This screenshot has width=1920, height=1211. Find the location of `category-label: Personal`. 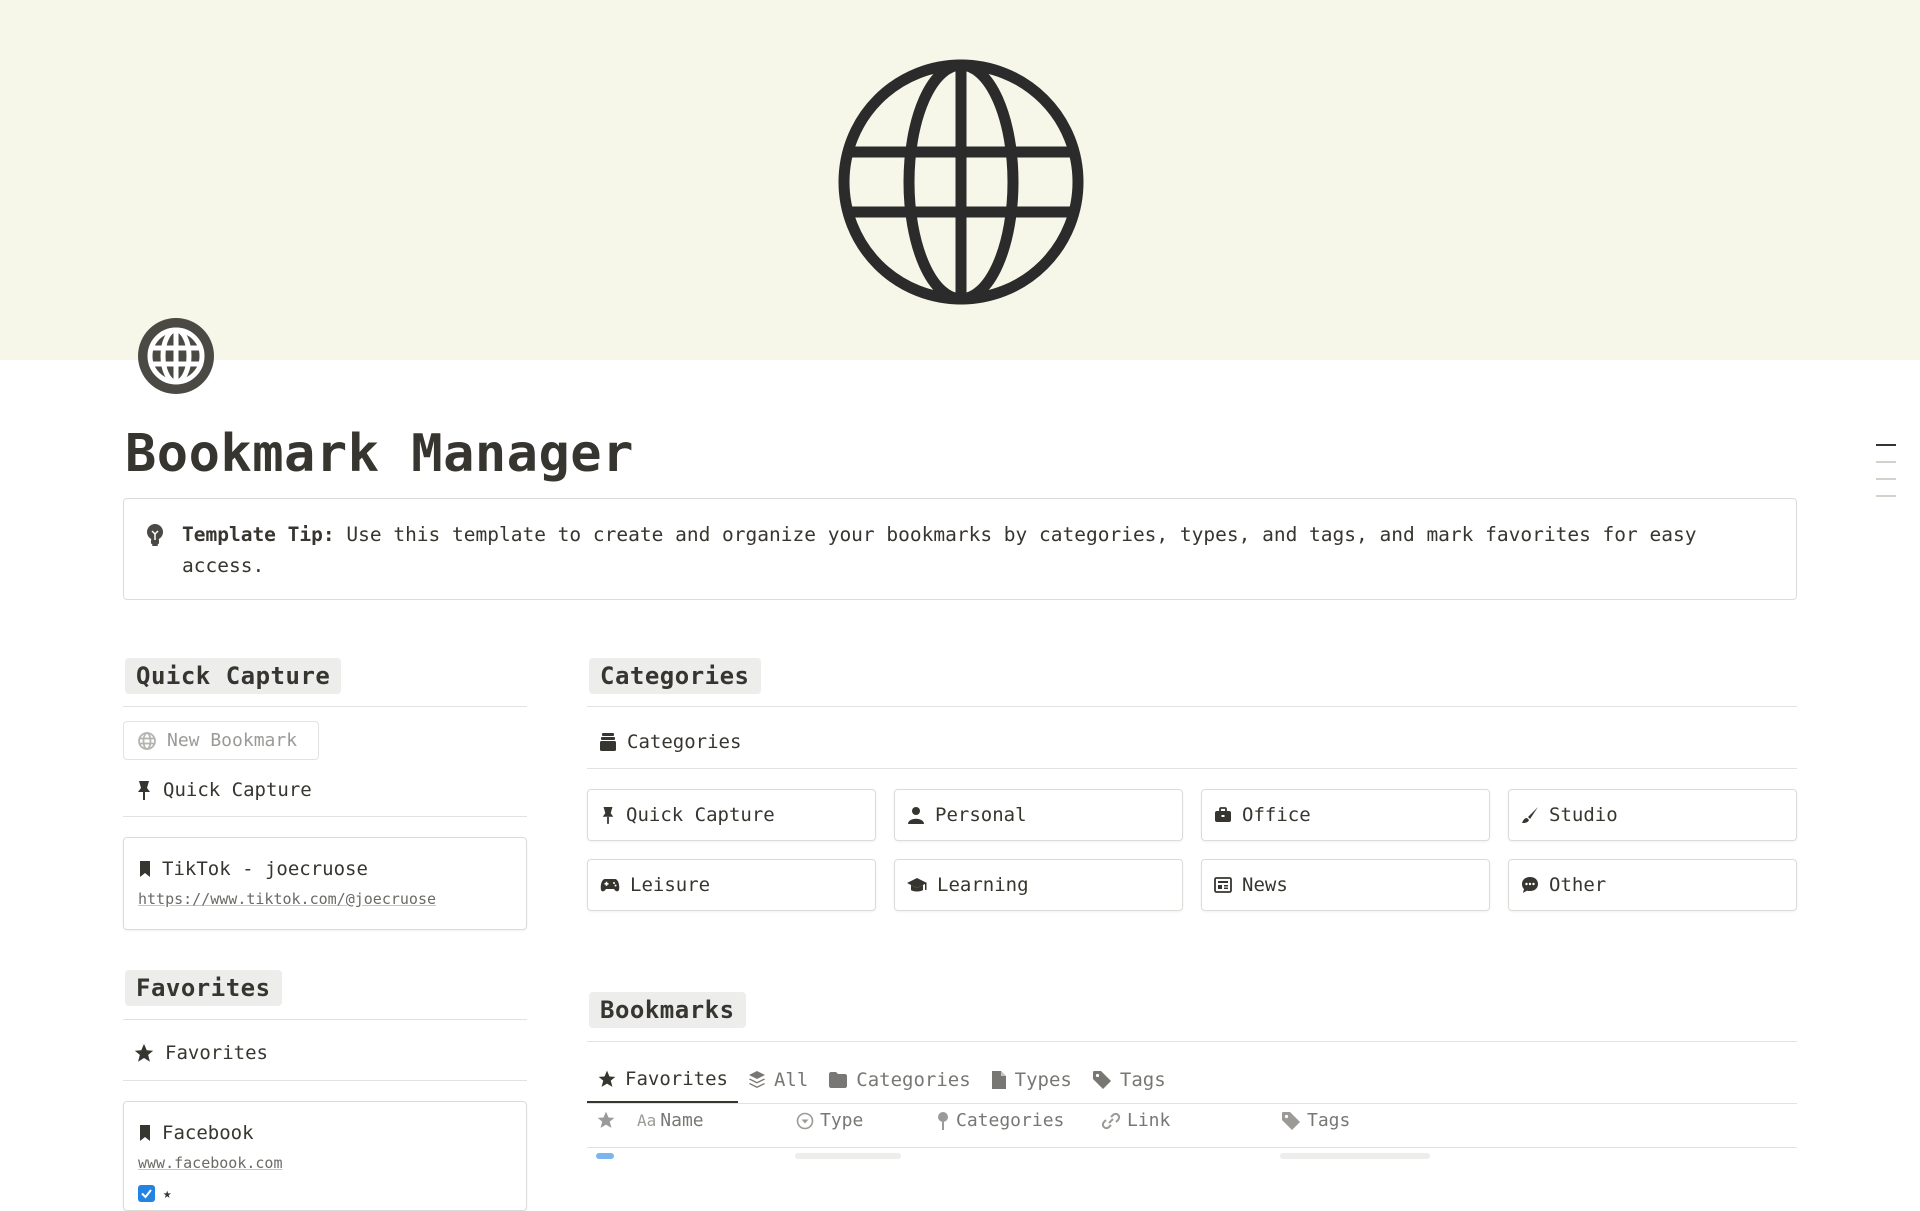

category-label: Personal is located at coordinates (981, 815).